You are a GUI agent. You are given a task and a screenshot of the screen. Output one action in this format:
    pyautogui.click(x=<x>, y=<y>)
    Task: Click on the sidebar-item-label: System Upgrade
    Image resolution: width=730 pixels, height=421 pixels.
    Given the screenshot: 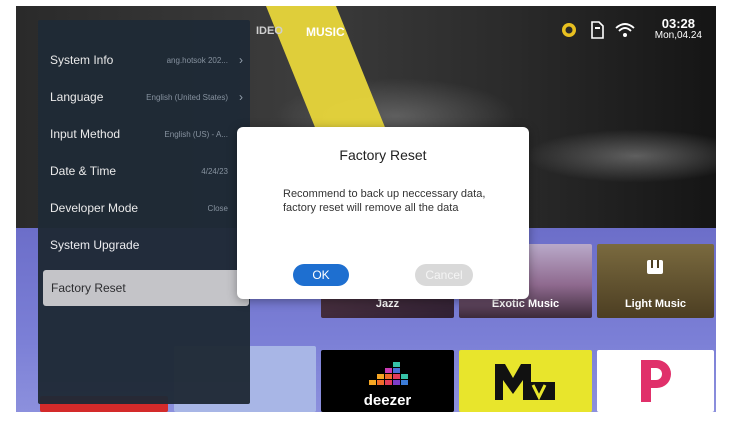 What is the action you would take?
    pyautogui.click(x=95, y=245)
    